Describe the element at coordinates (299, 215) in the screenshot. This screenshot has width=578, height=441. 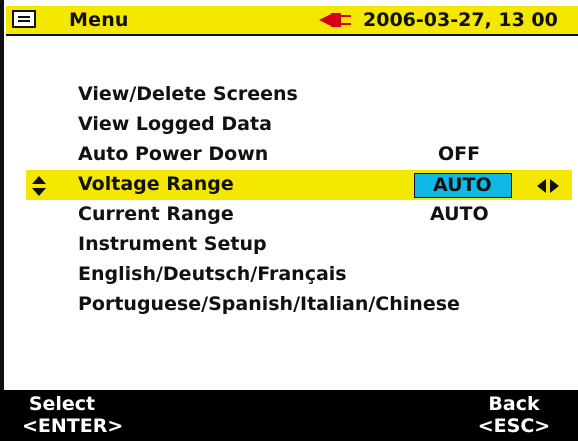
I see `menu-item-current-range: Current Range AUTO` at that location.